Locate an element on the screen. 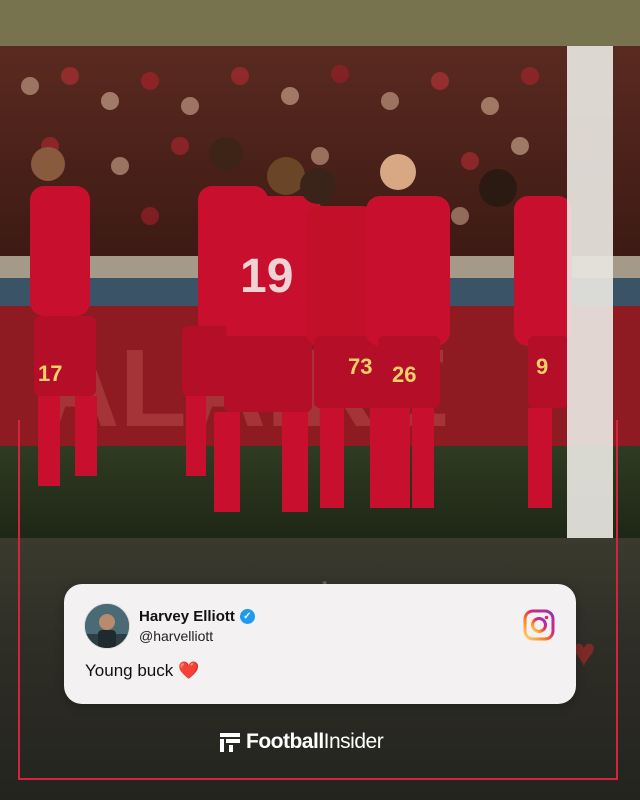  top-band is located at coordinates (320, 23).